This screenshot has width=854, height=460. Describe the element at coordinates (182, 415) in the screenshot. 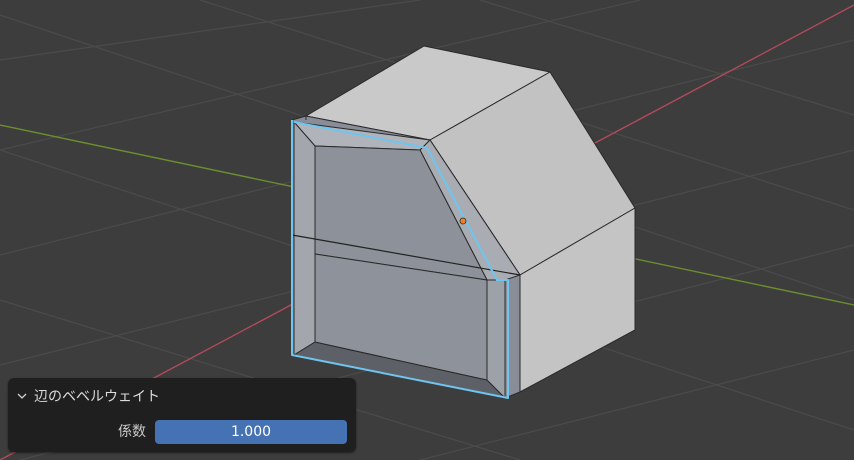

I see `operator-panel: 辺のベベルウェイト 係数 1.000` at that location.